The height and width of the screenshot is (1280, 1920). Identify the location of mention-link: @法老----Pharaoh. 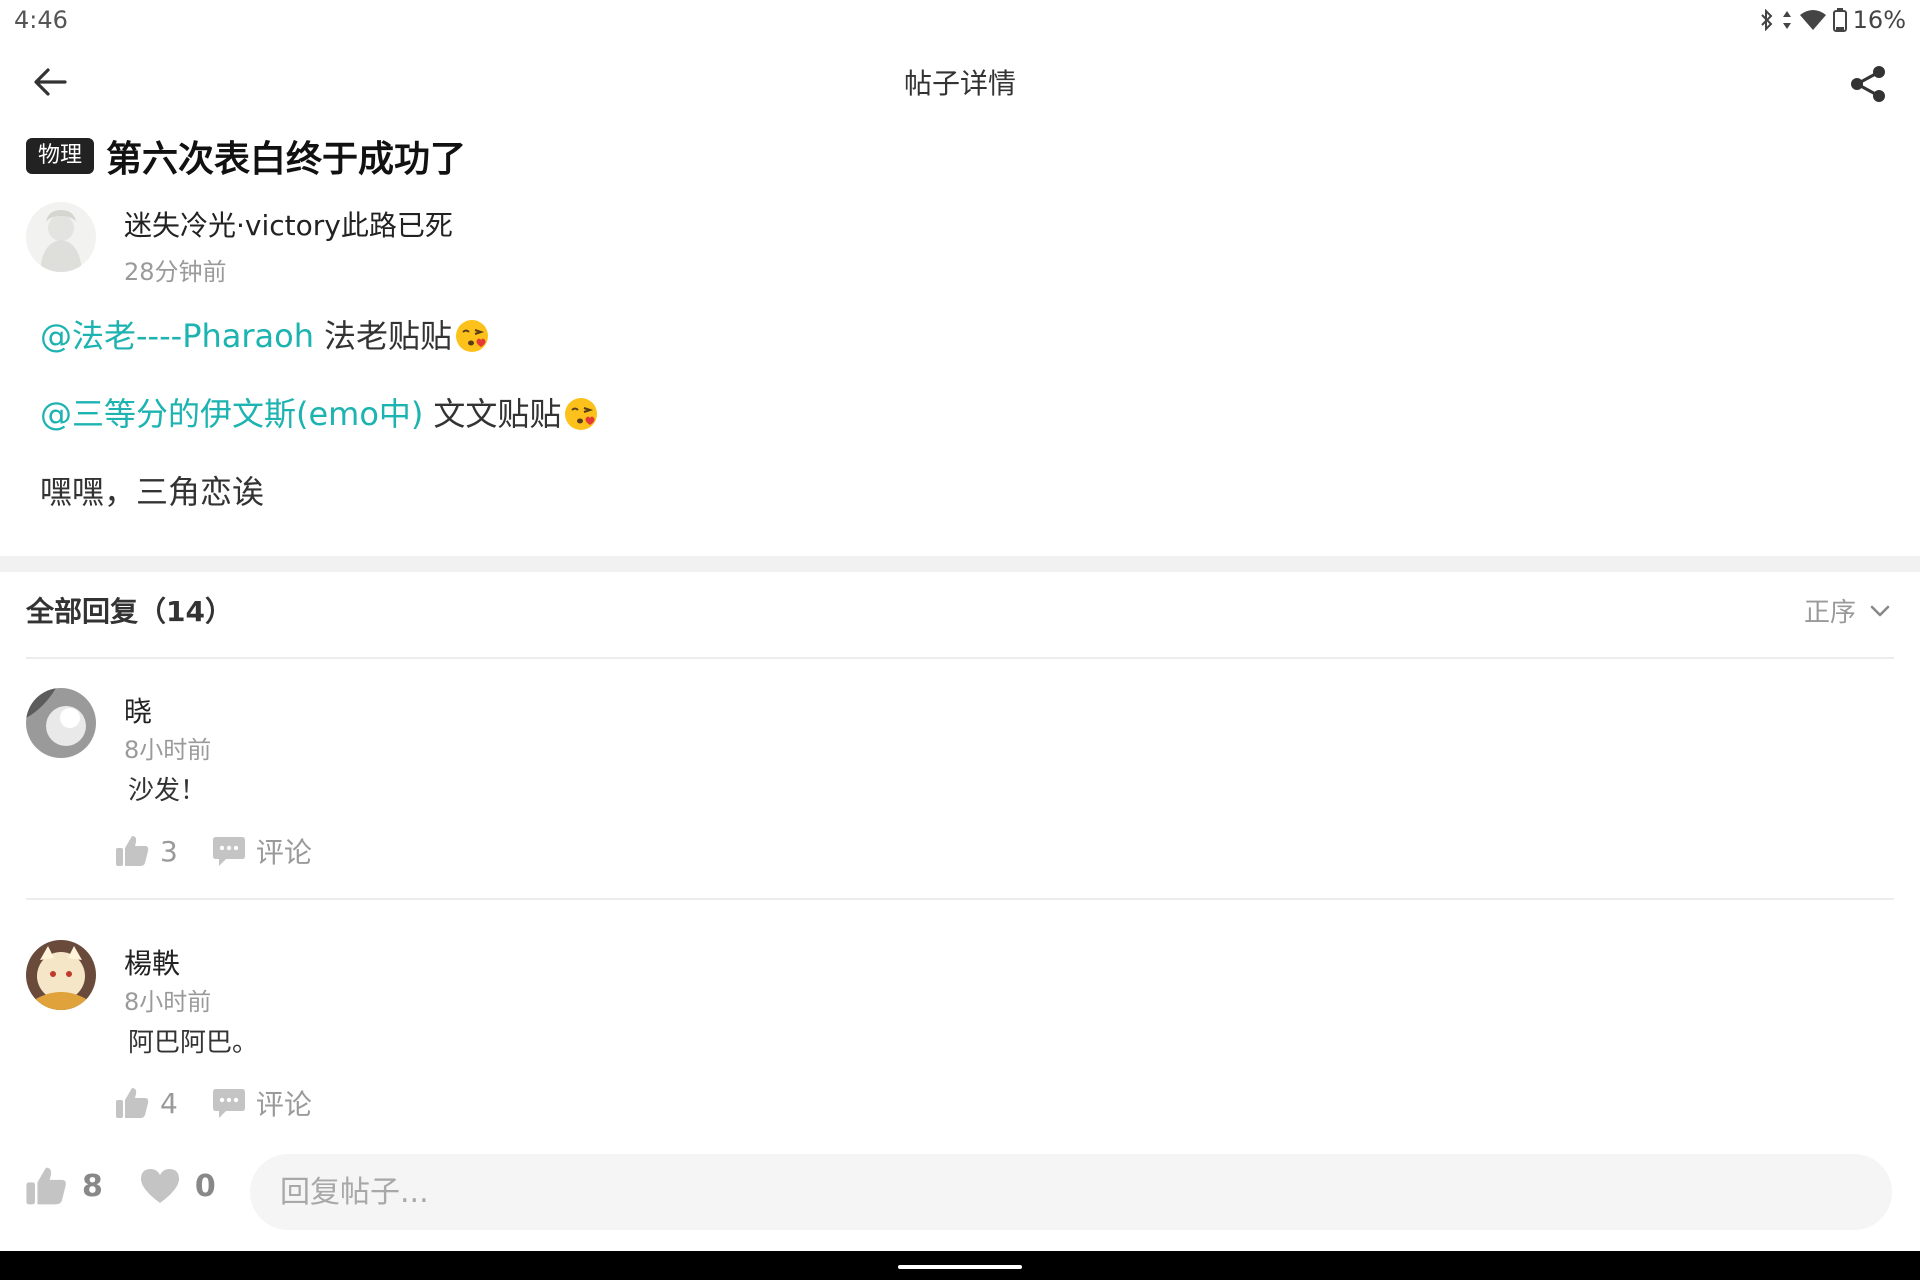
(177, 336).